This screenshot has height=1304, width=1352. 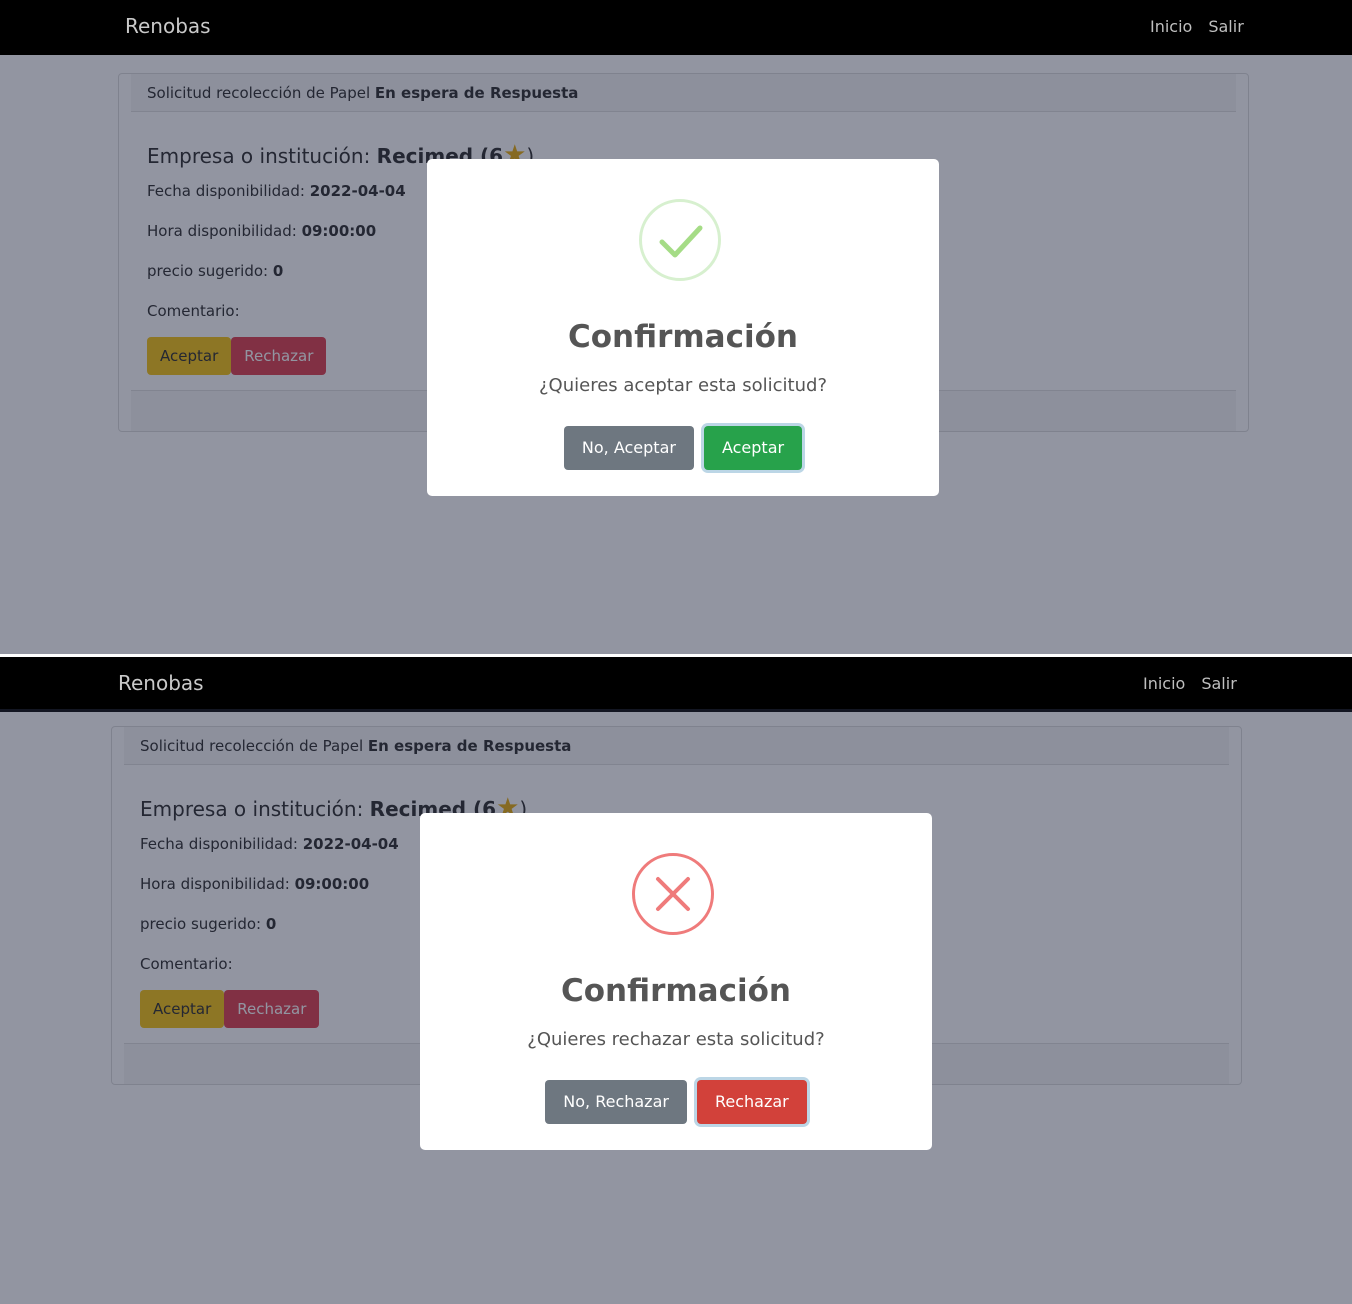 What do you see at coordinates (683, 385) in the screenshot?
I see `dialog-message: ¿Quieres aceptar esta solicitud?` at bounding box center [683, 385].